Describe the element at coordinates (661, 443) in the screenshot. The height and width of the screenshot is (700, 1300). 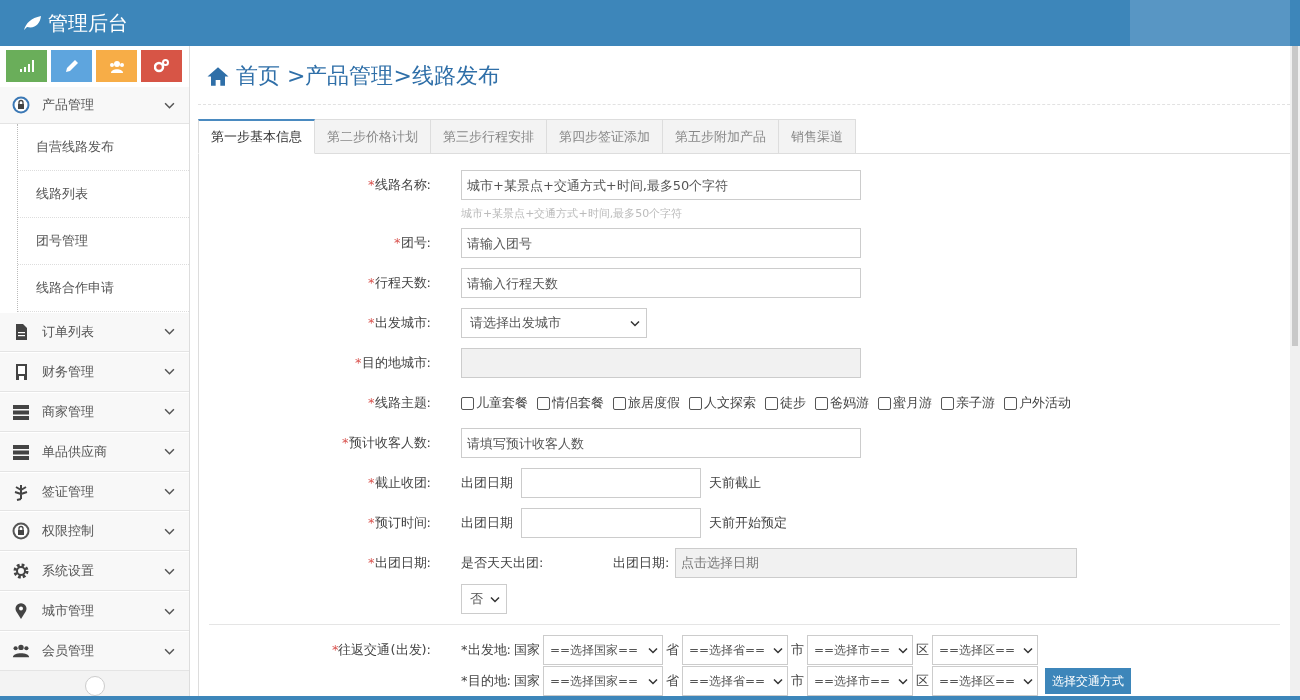
I see `input-field: 请填写预计收客人数` at that location.